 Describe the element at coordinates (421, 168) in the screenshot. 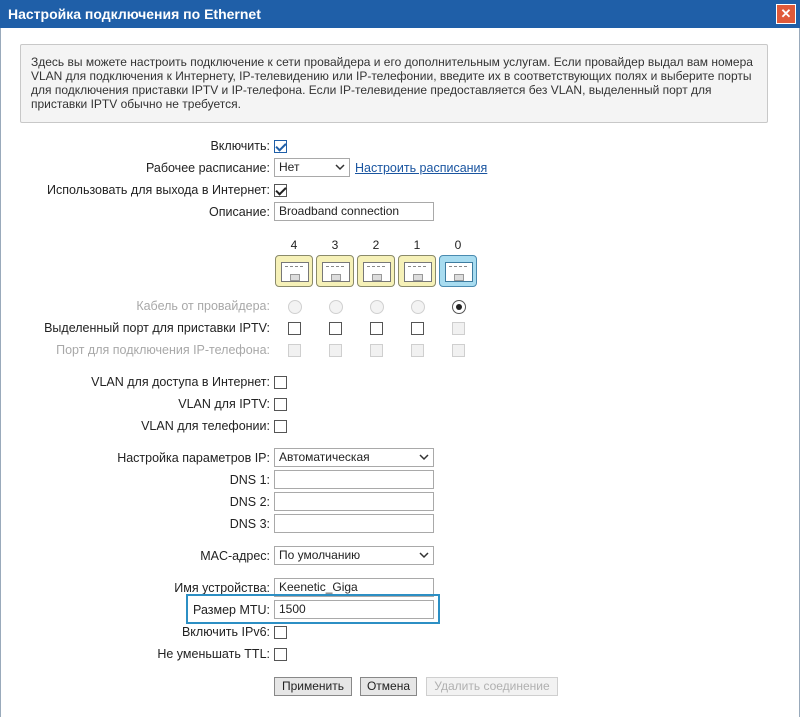

I see `schedule-settings-link: Настроить расписания` at that location.